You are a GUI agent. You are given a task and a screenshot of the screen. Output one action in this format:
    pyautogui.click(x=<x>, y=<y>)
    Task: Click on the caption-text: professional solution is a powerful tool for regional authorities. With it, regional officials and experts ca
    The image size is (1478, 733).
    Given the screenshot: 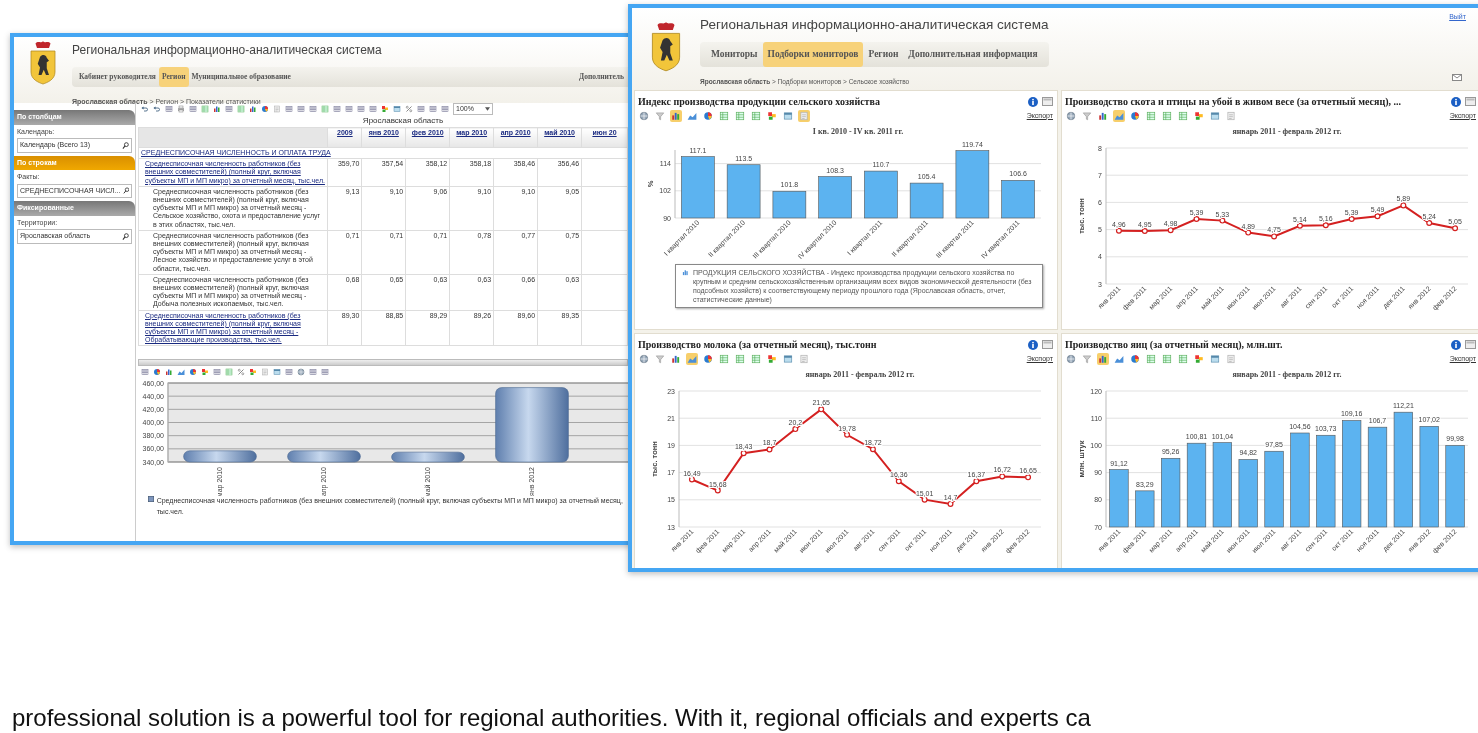 What is the action you would take?
    pyautogui.click(x=551, y=718)
    